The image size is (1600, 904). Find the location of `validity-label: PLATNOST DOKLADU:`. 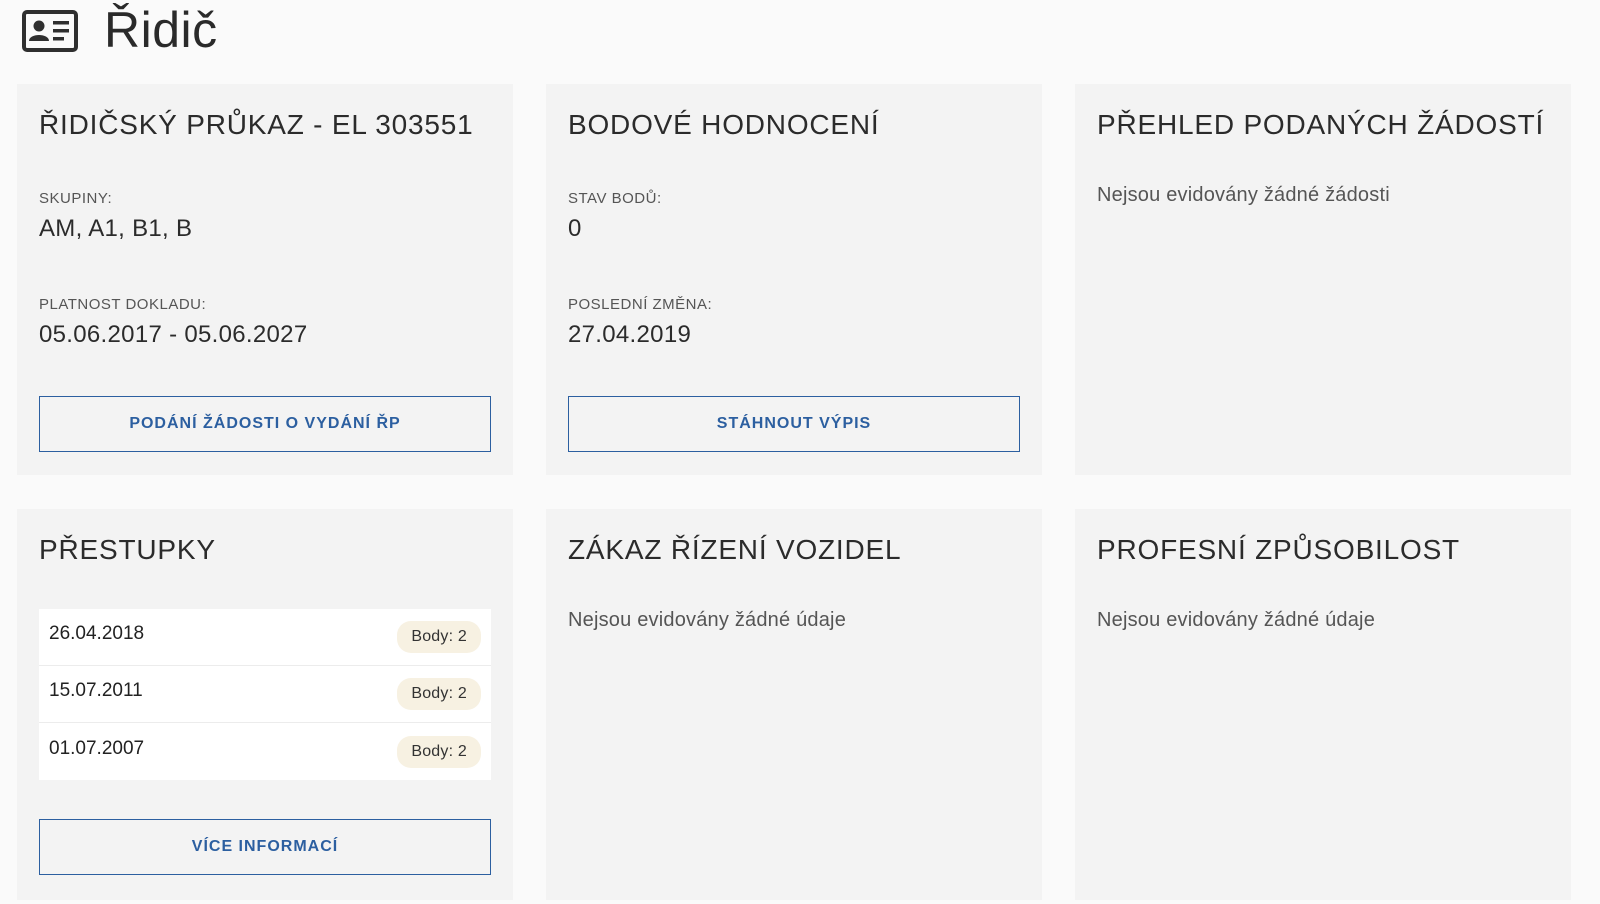

validity-label: PLATNOST DOKLADU: is located at coordinates (123, 304).